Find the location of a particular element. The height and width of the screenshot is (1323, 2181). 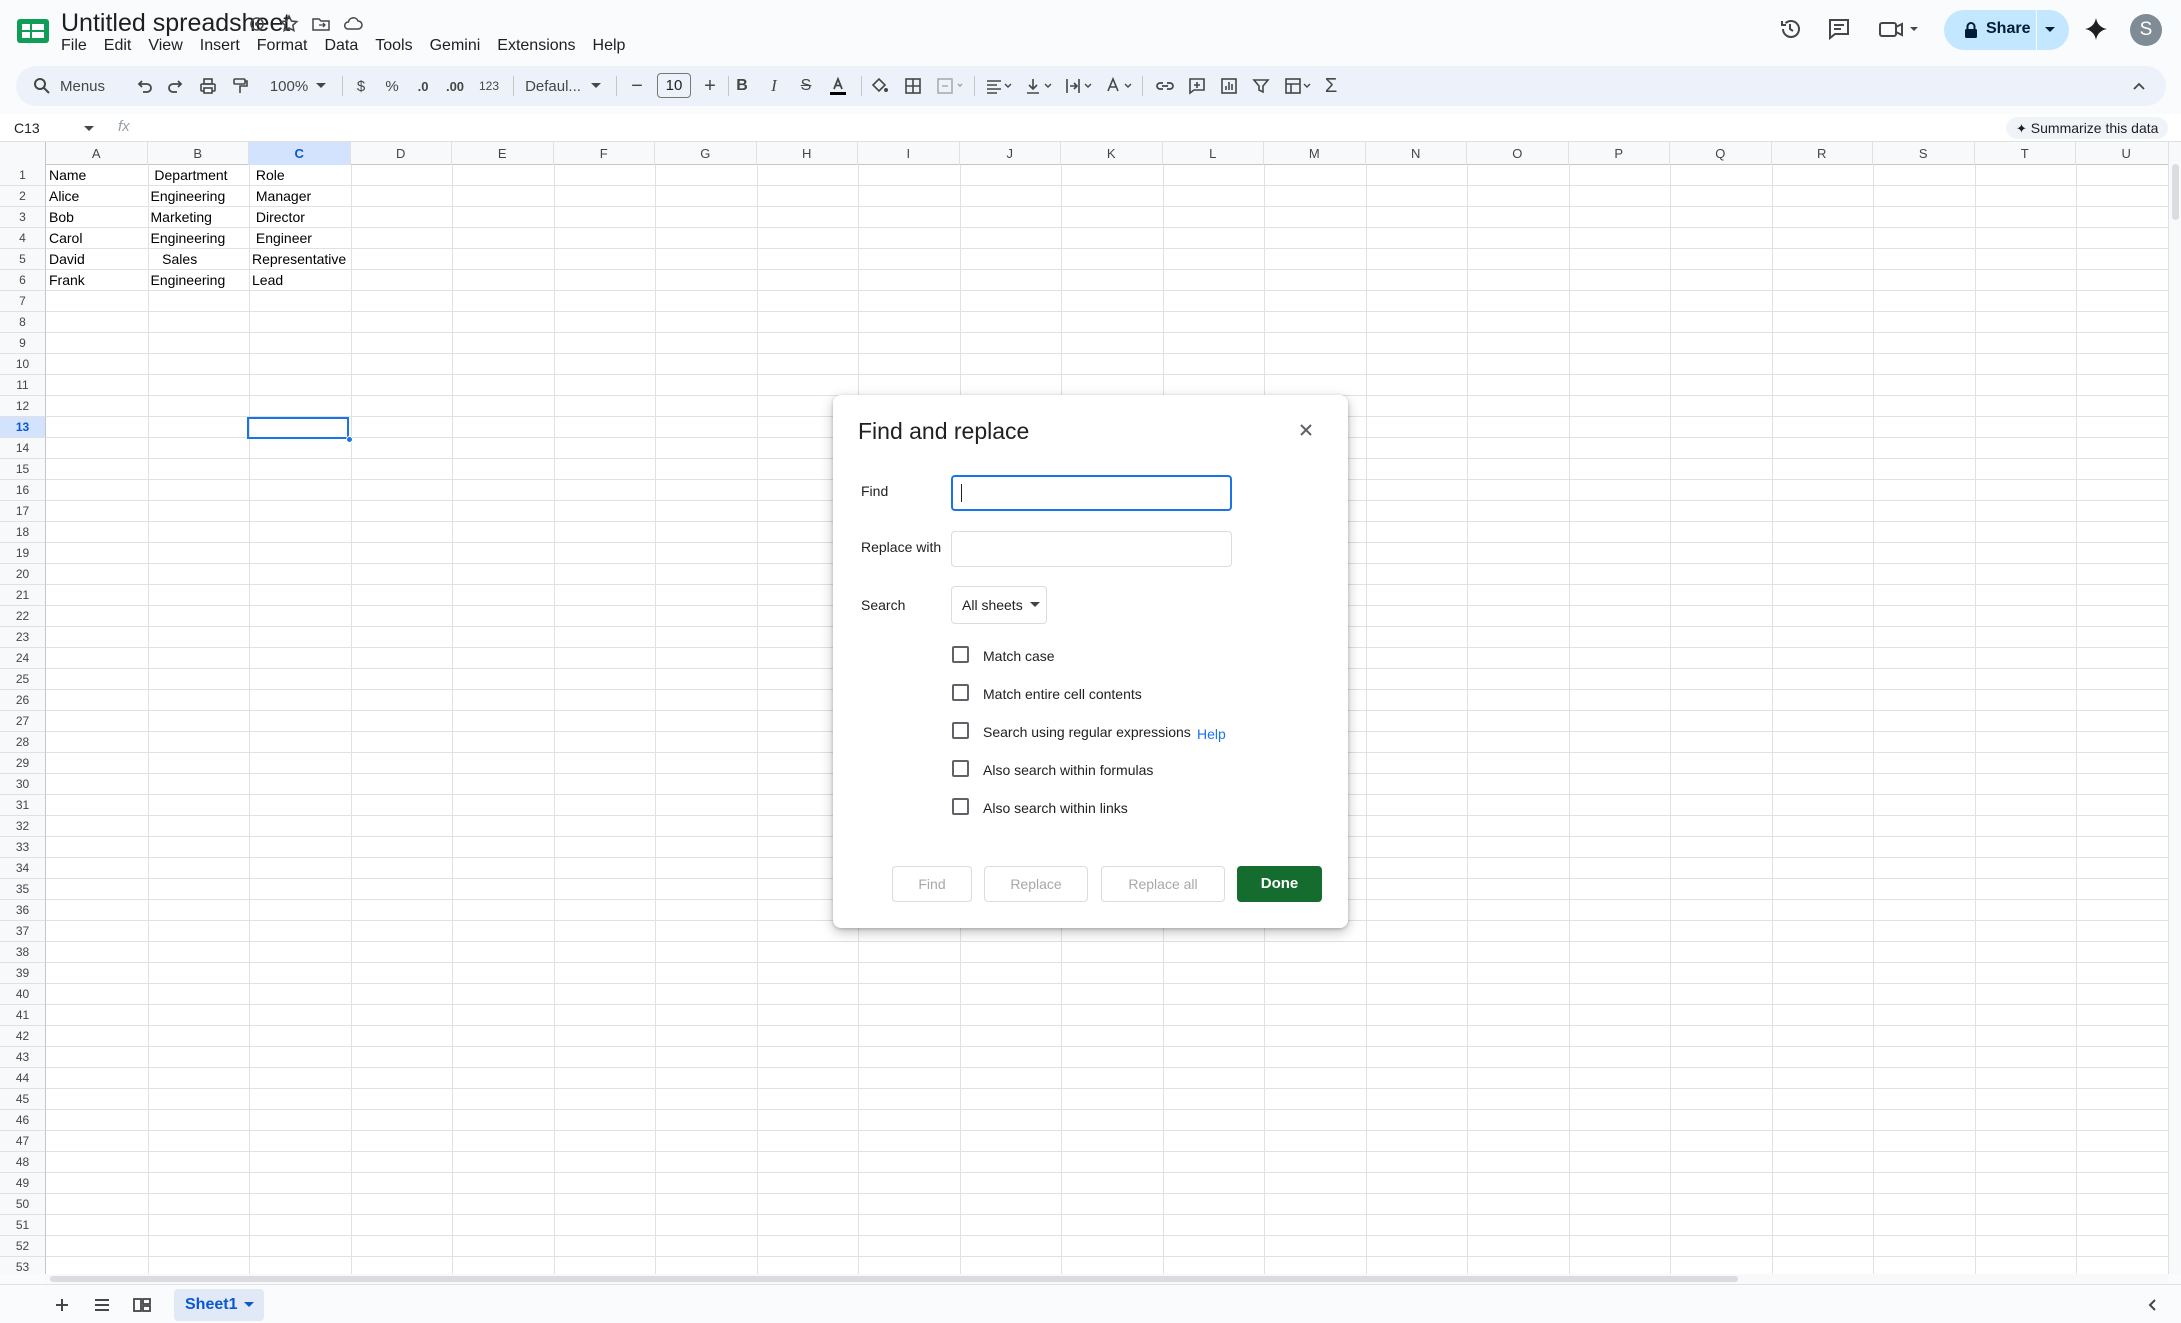

column-header-h: H is located at coordinates (807, 153).